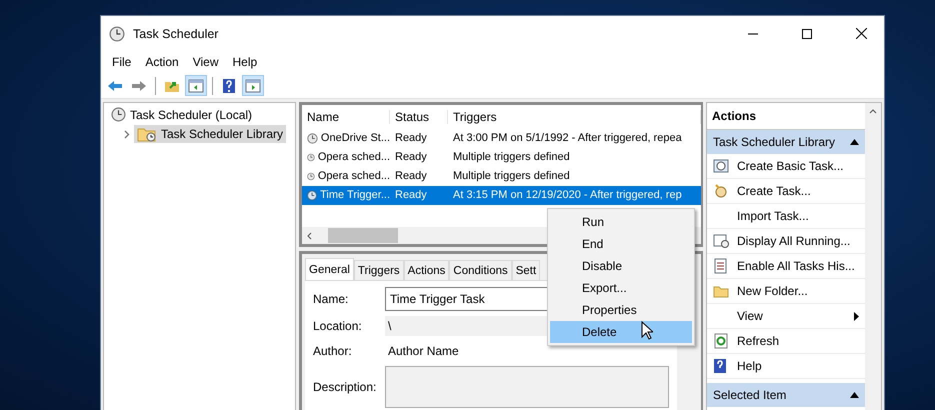  I want to click on refresh-icon, so click(721, 341).